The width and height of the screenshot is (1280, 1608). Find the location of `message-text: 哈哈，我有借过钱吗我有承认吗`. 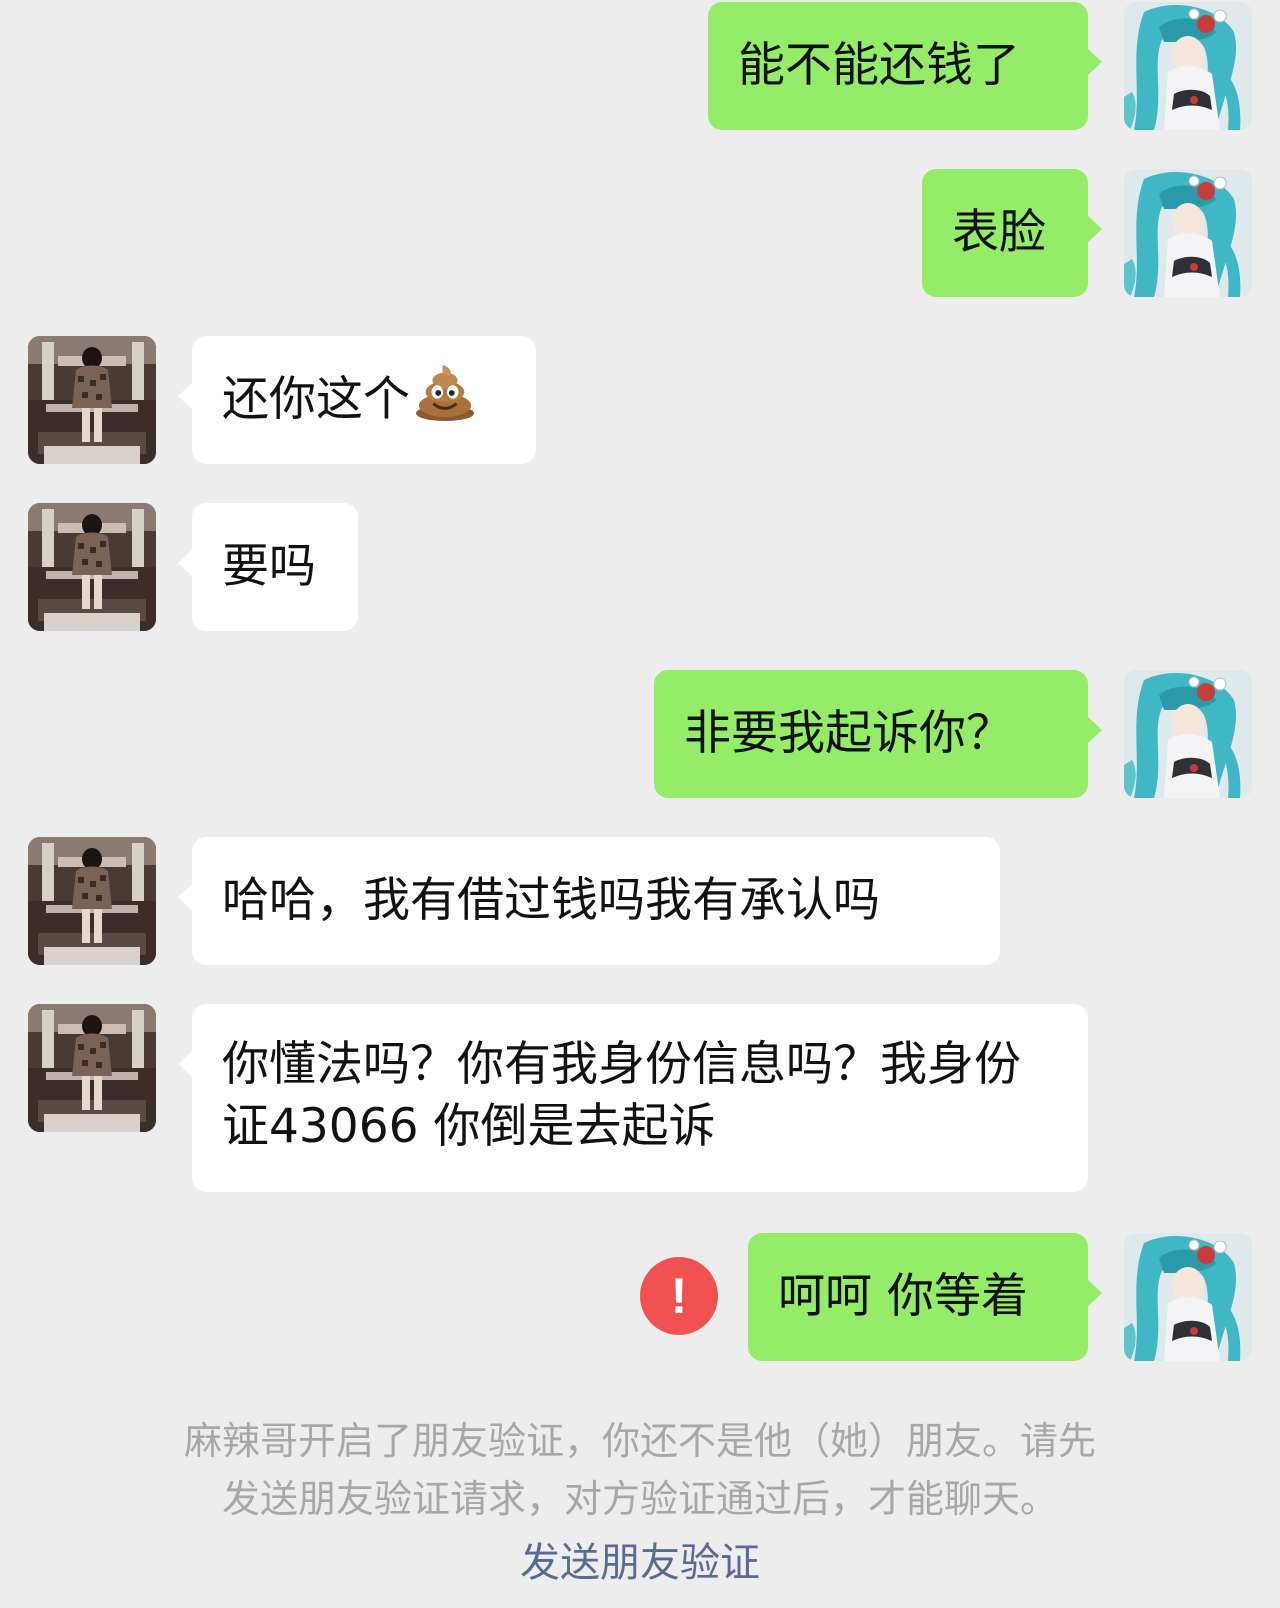

message-text: 哈哈，我有借过钱吗我有承认吗 is located at coordinates (551, 900).